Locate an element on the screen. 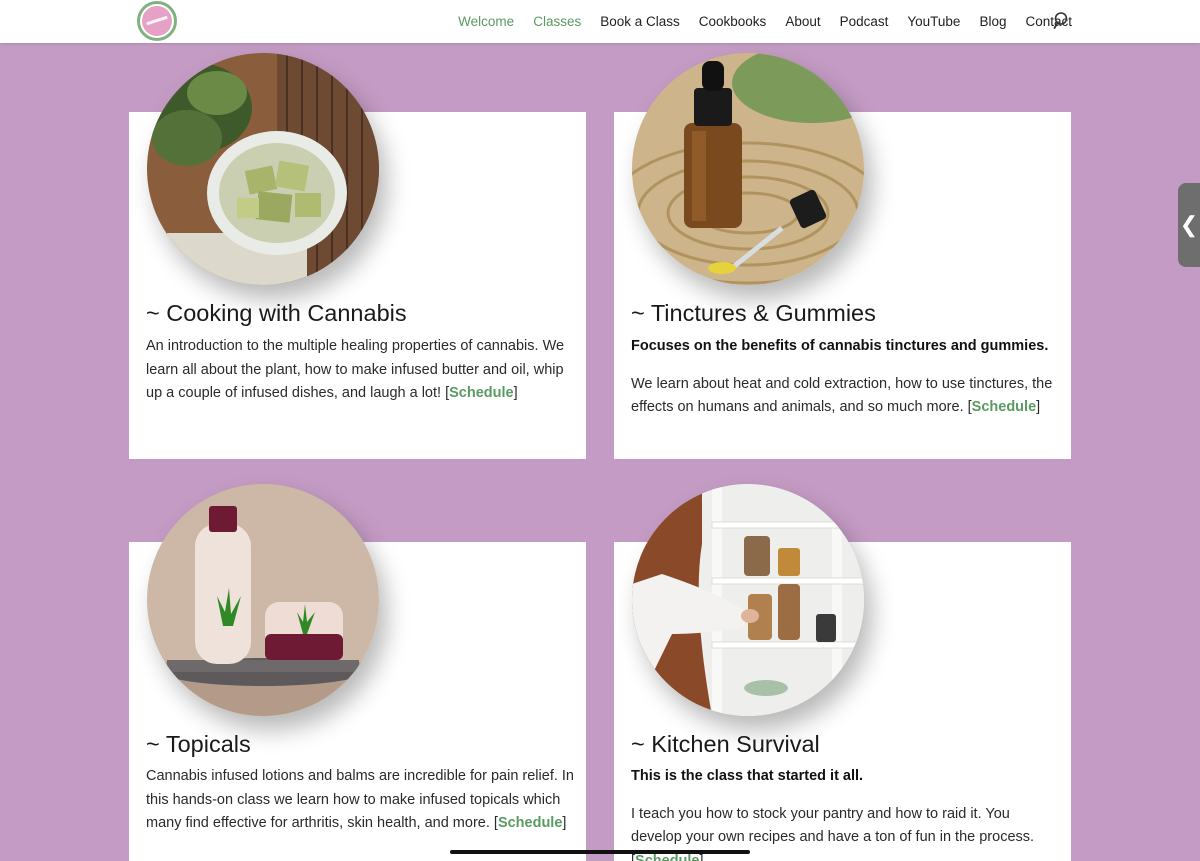 Image resolution: width=1200 pixels, height=861 pixels. nav-about: About is located at coordinates (802, 21).